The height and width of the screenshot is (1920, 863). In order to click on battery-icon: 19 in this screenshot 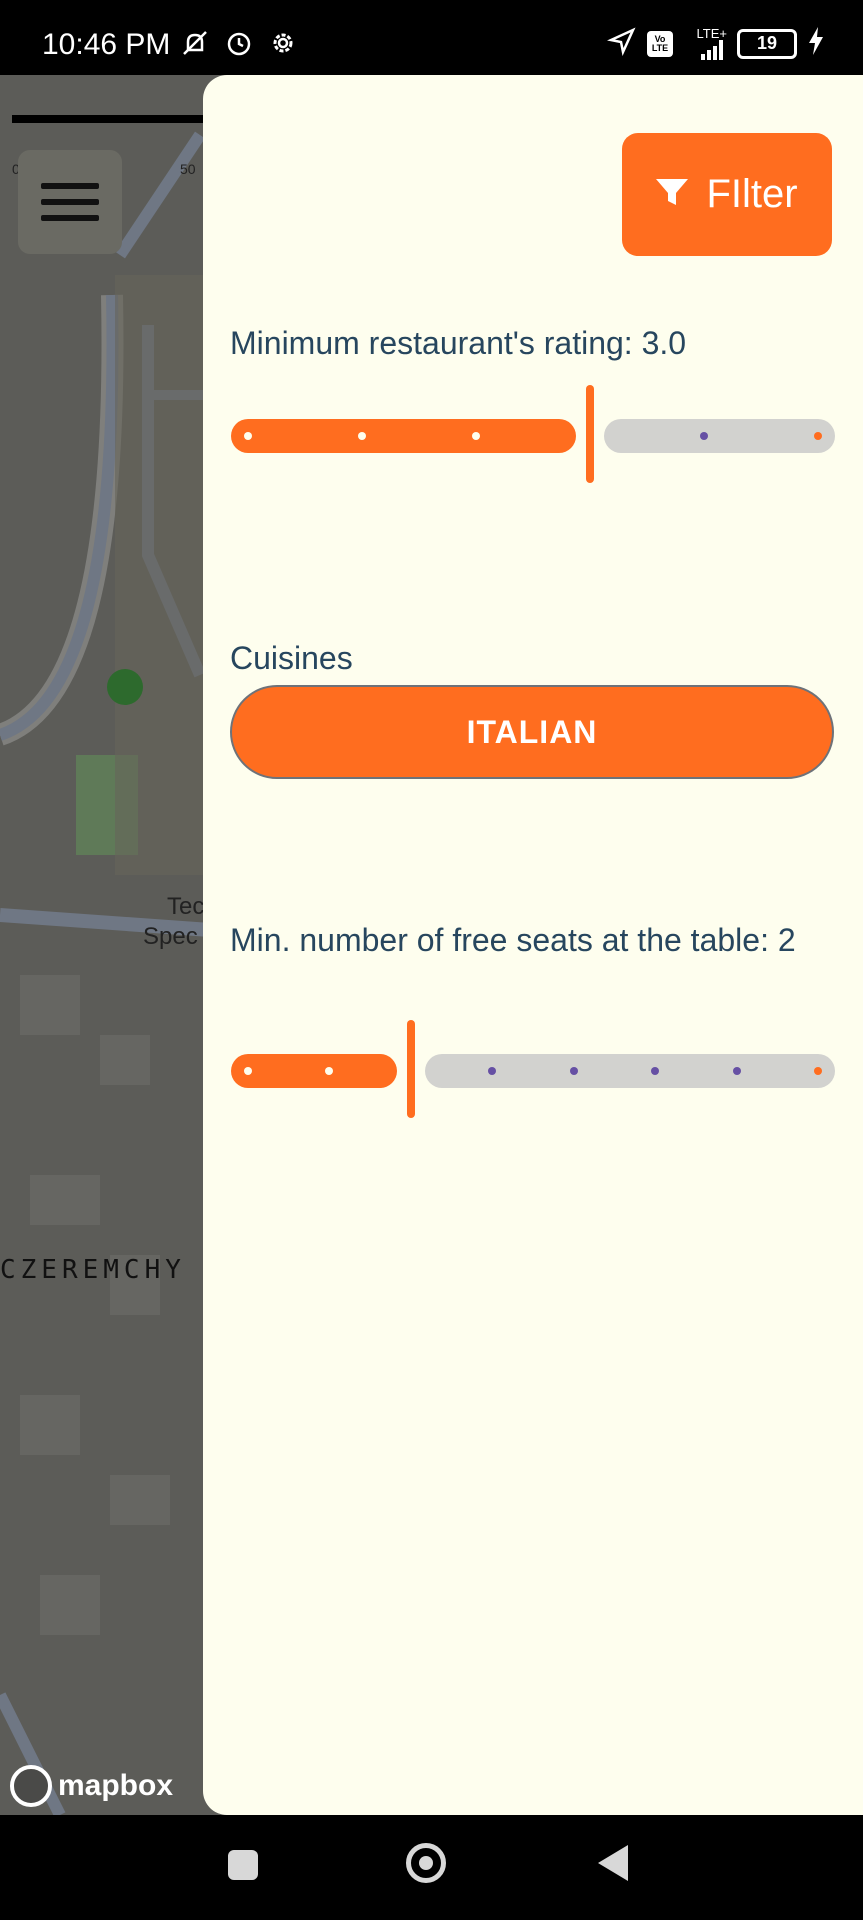, I will do `click(767, 43)`.